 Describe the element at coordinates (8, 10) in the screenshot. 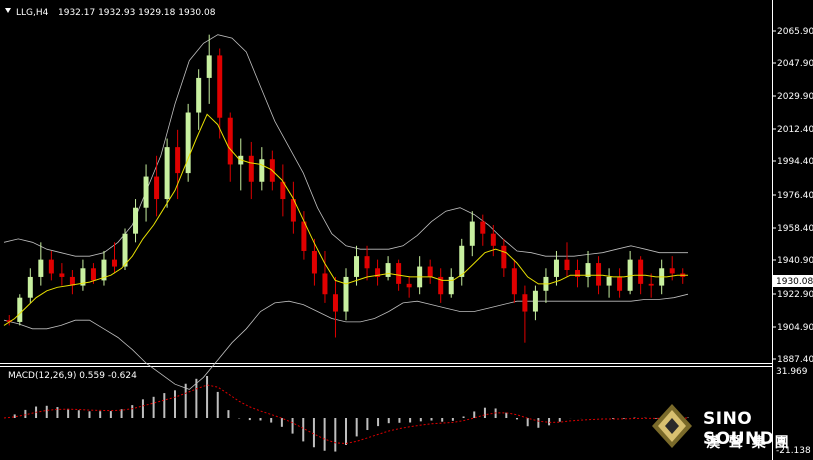

I see `dropdown-triangle-icon` at that location.